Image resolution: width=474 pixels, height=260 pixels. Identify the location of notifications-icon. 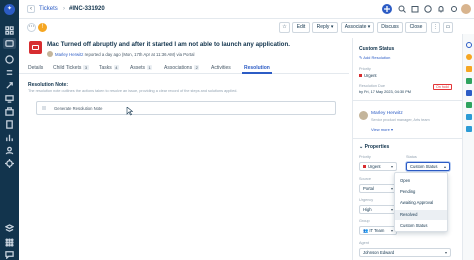
(441, 9).